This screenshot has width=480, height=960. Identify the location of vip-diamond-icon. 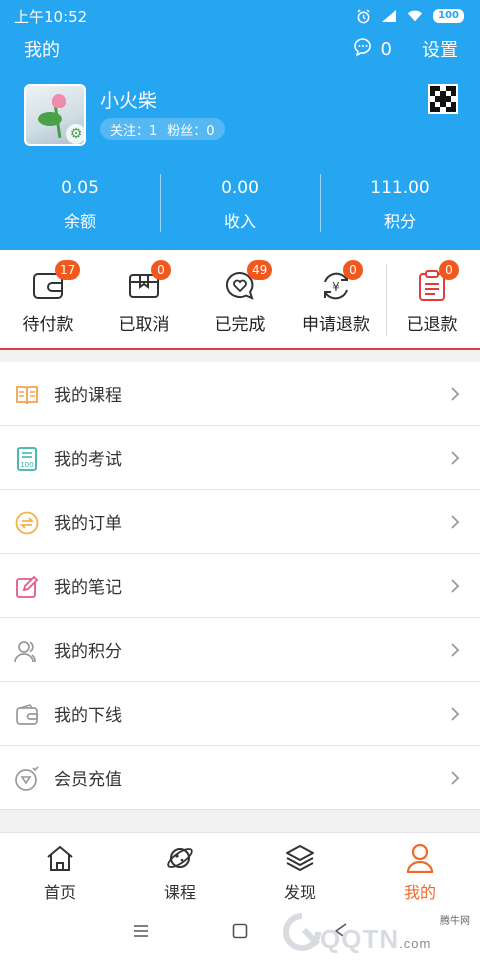
(27, 779).